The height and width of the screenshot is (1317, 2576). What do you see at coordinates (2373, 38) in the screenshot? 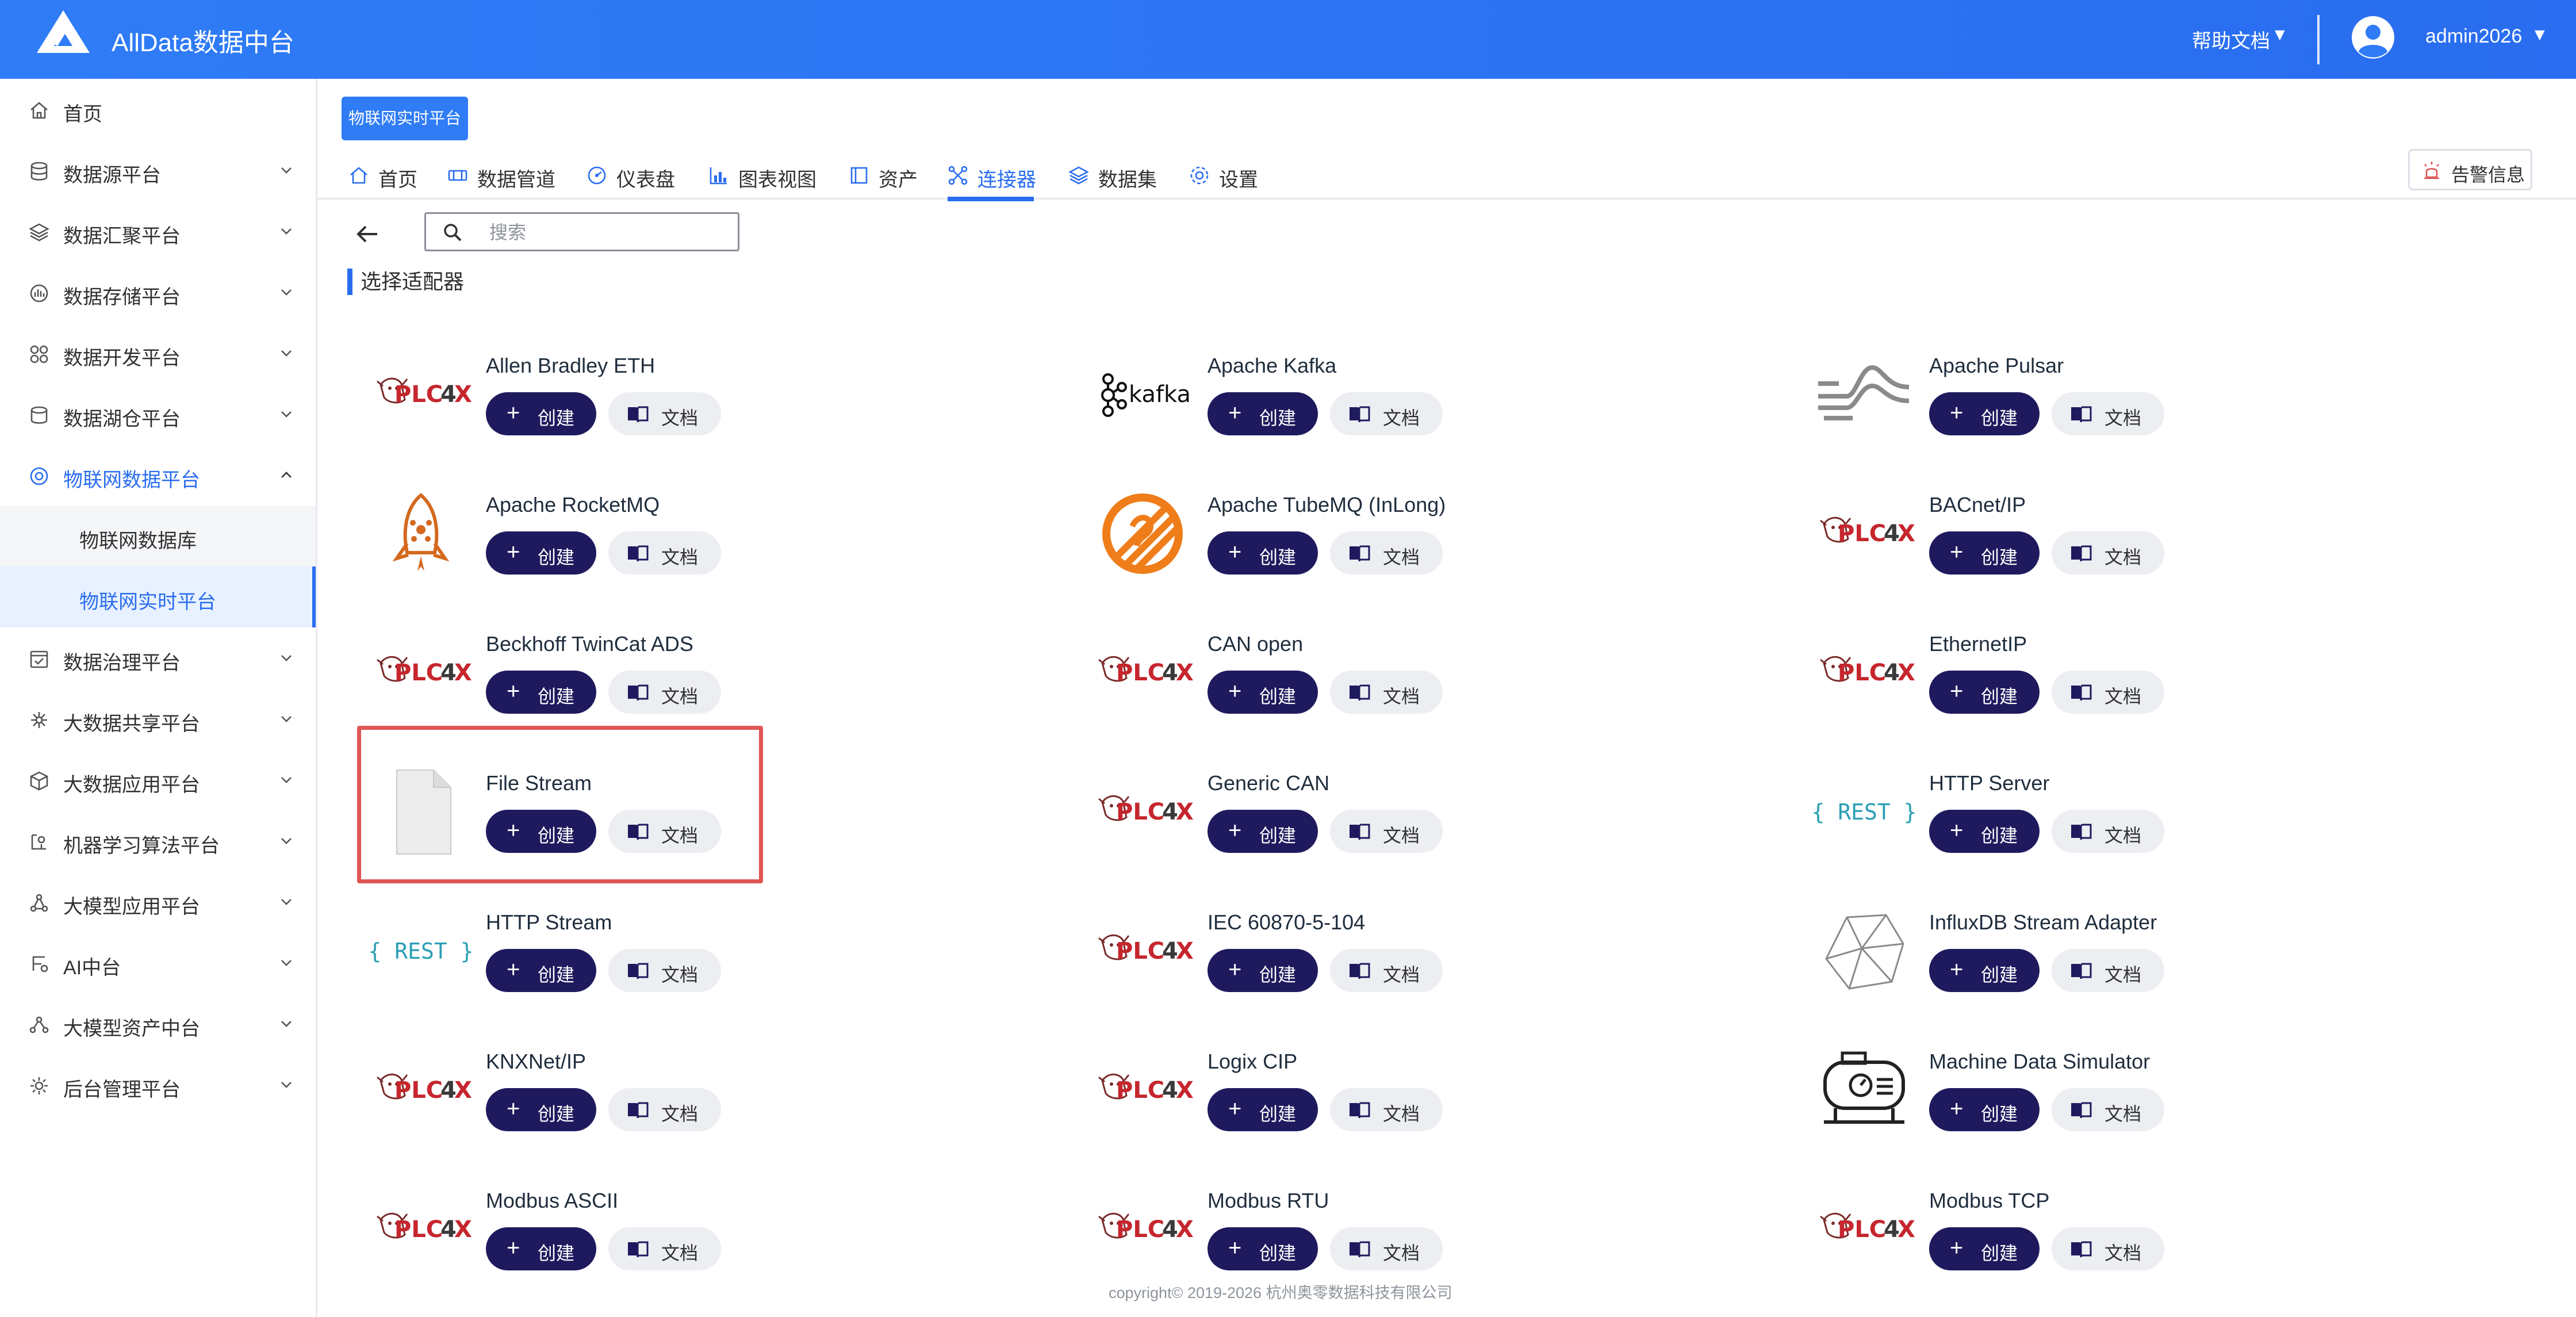
I see `user-avatar-icon` at bounding box center [2373, 38].